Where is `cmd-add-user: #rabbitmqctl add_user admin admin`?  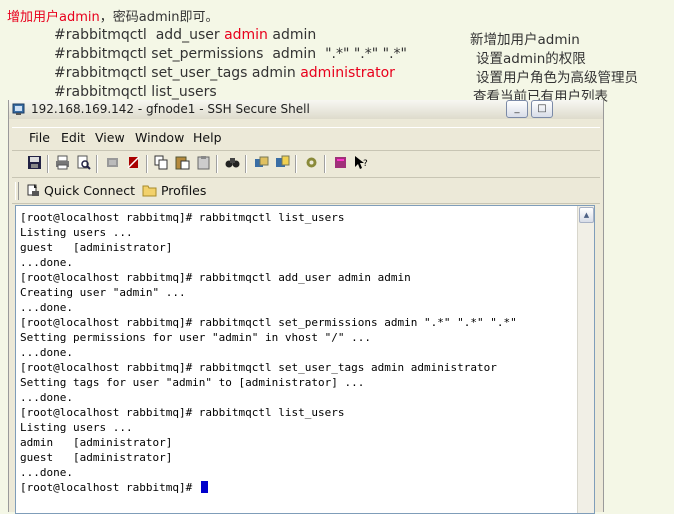
cmd-add-user: #rabbitmqctl add_user admin admin is located at coordinates (185, 35).